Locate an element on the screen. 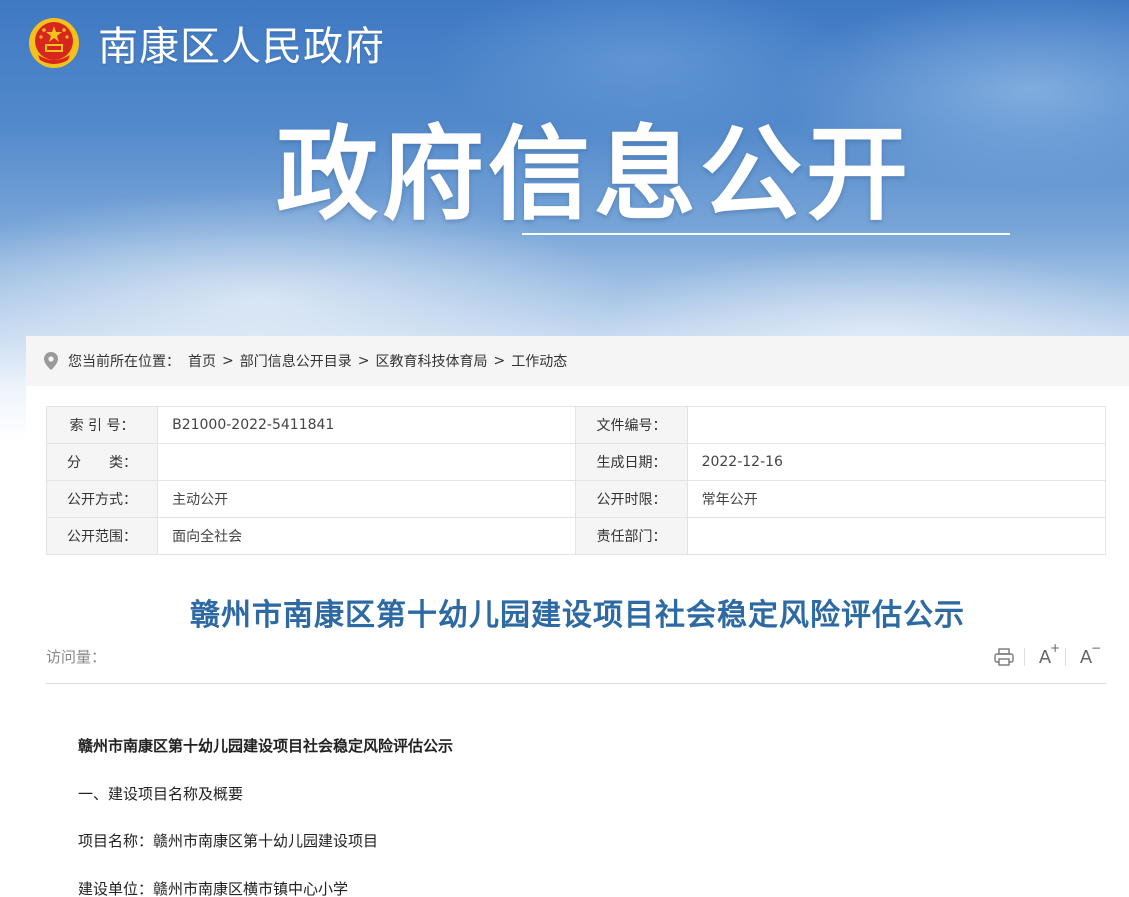  font-increase-icon: A + is located at coordinates (1049, 654).